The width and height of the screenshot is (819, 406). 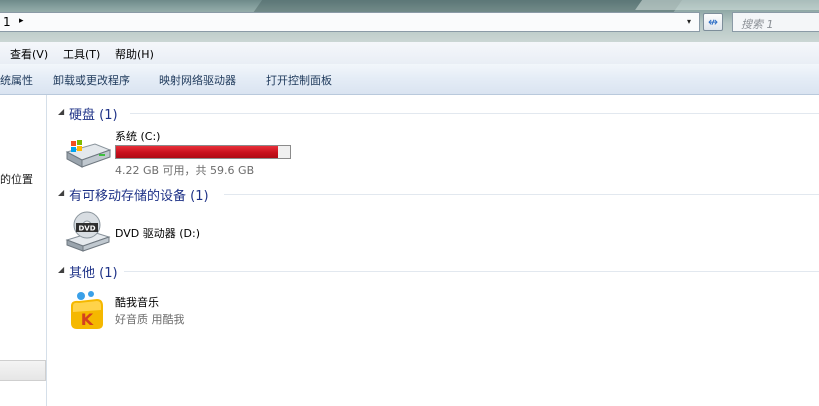 I want to click on menu-view: 查看(V), so click(x=29, y=54).